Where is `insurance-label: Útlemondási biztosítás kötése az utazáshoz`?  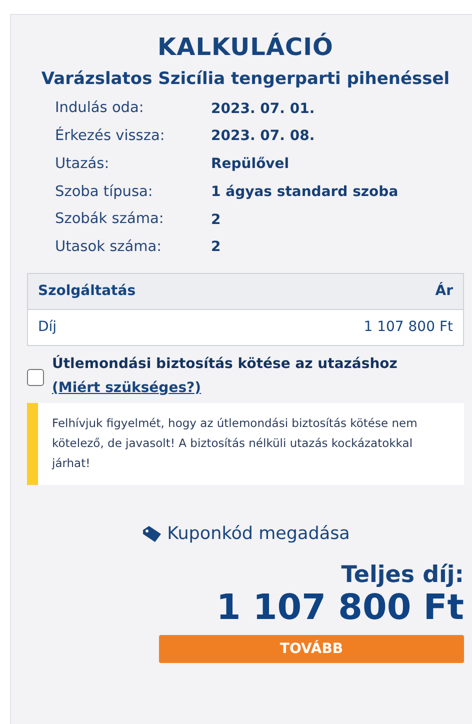 insurance-label: Útlemondási biztosítás kötése az utazáshoz is located at coordinates (225, 364).